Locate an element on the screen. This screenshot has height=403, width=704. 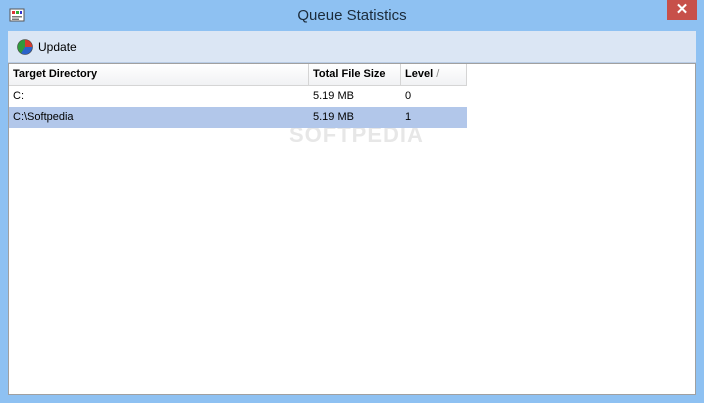
pie-chart-icon is located at coordinates (25, 47).